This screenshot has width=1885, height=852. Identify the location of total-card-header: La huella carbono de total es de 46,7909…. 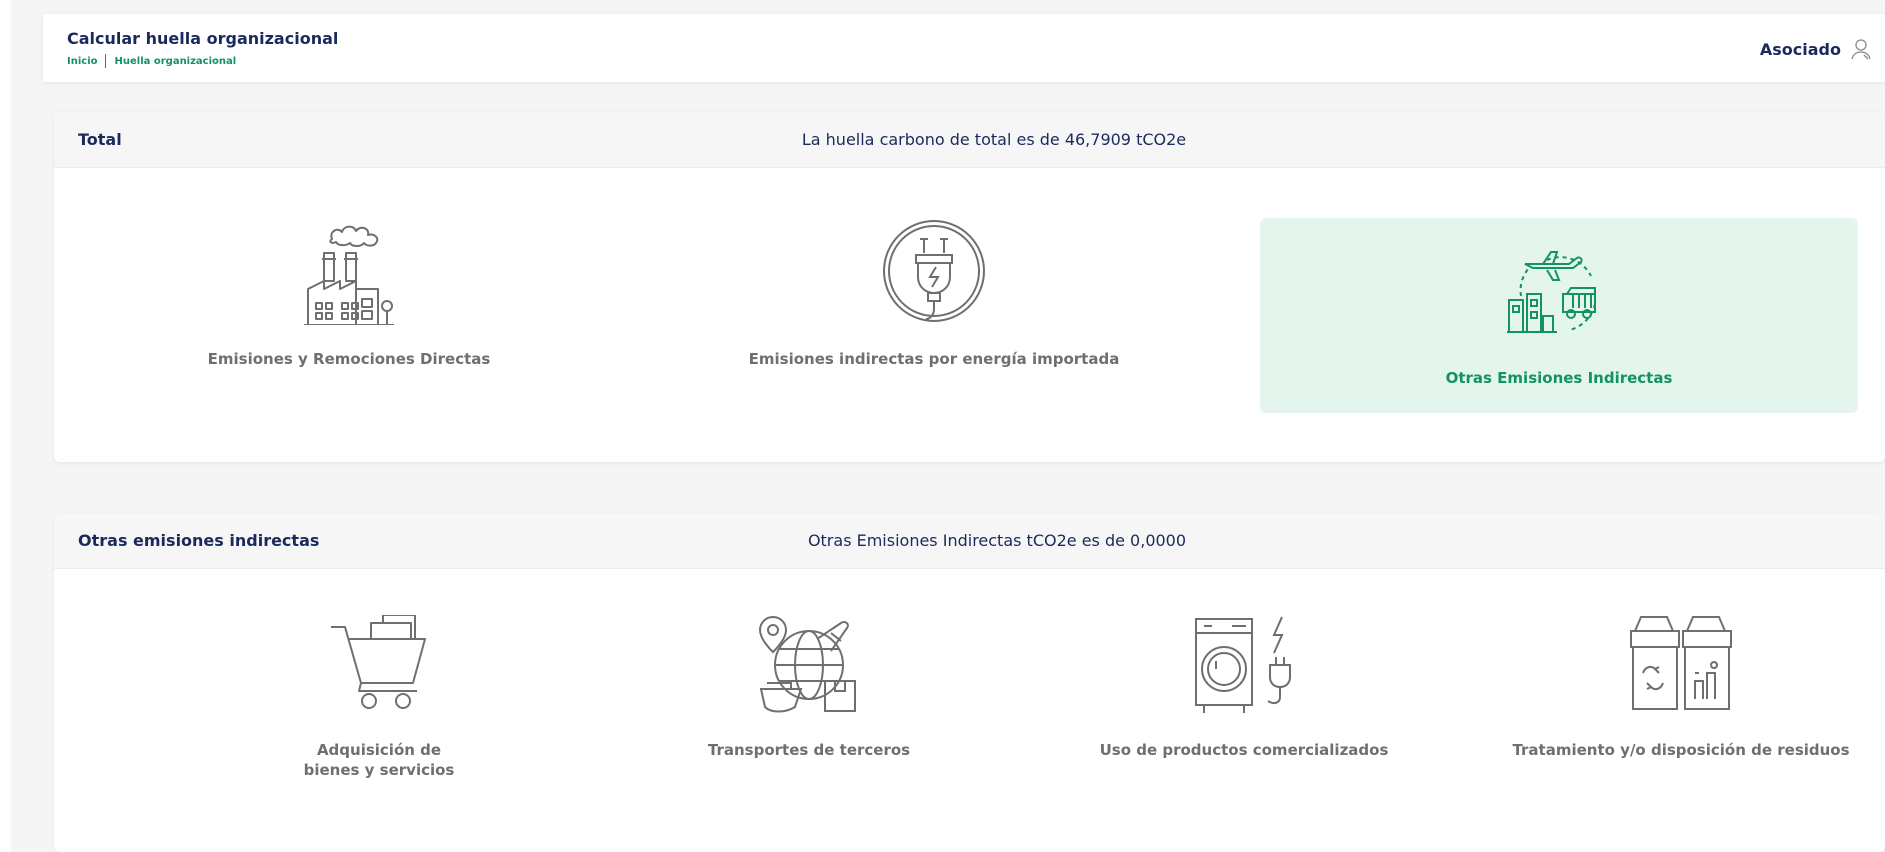
(969, 140).